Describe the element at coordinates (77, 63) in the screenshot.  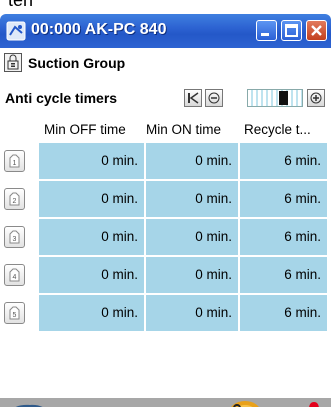
I see `group-title: Suction Group` at that location.